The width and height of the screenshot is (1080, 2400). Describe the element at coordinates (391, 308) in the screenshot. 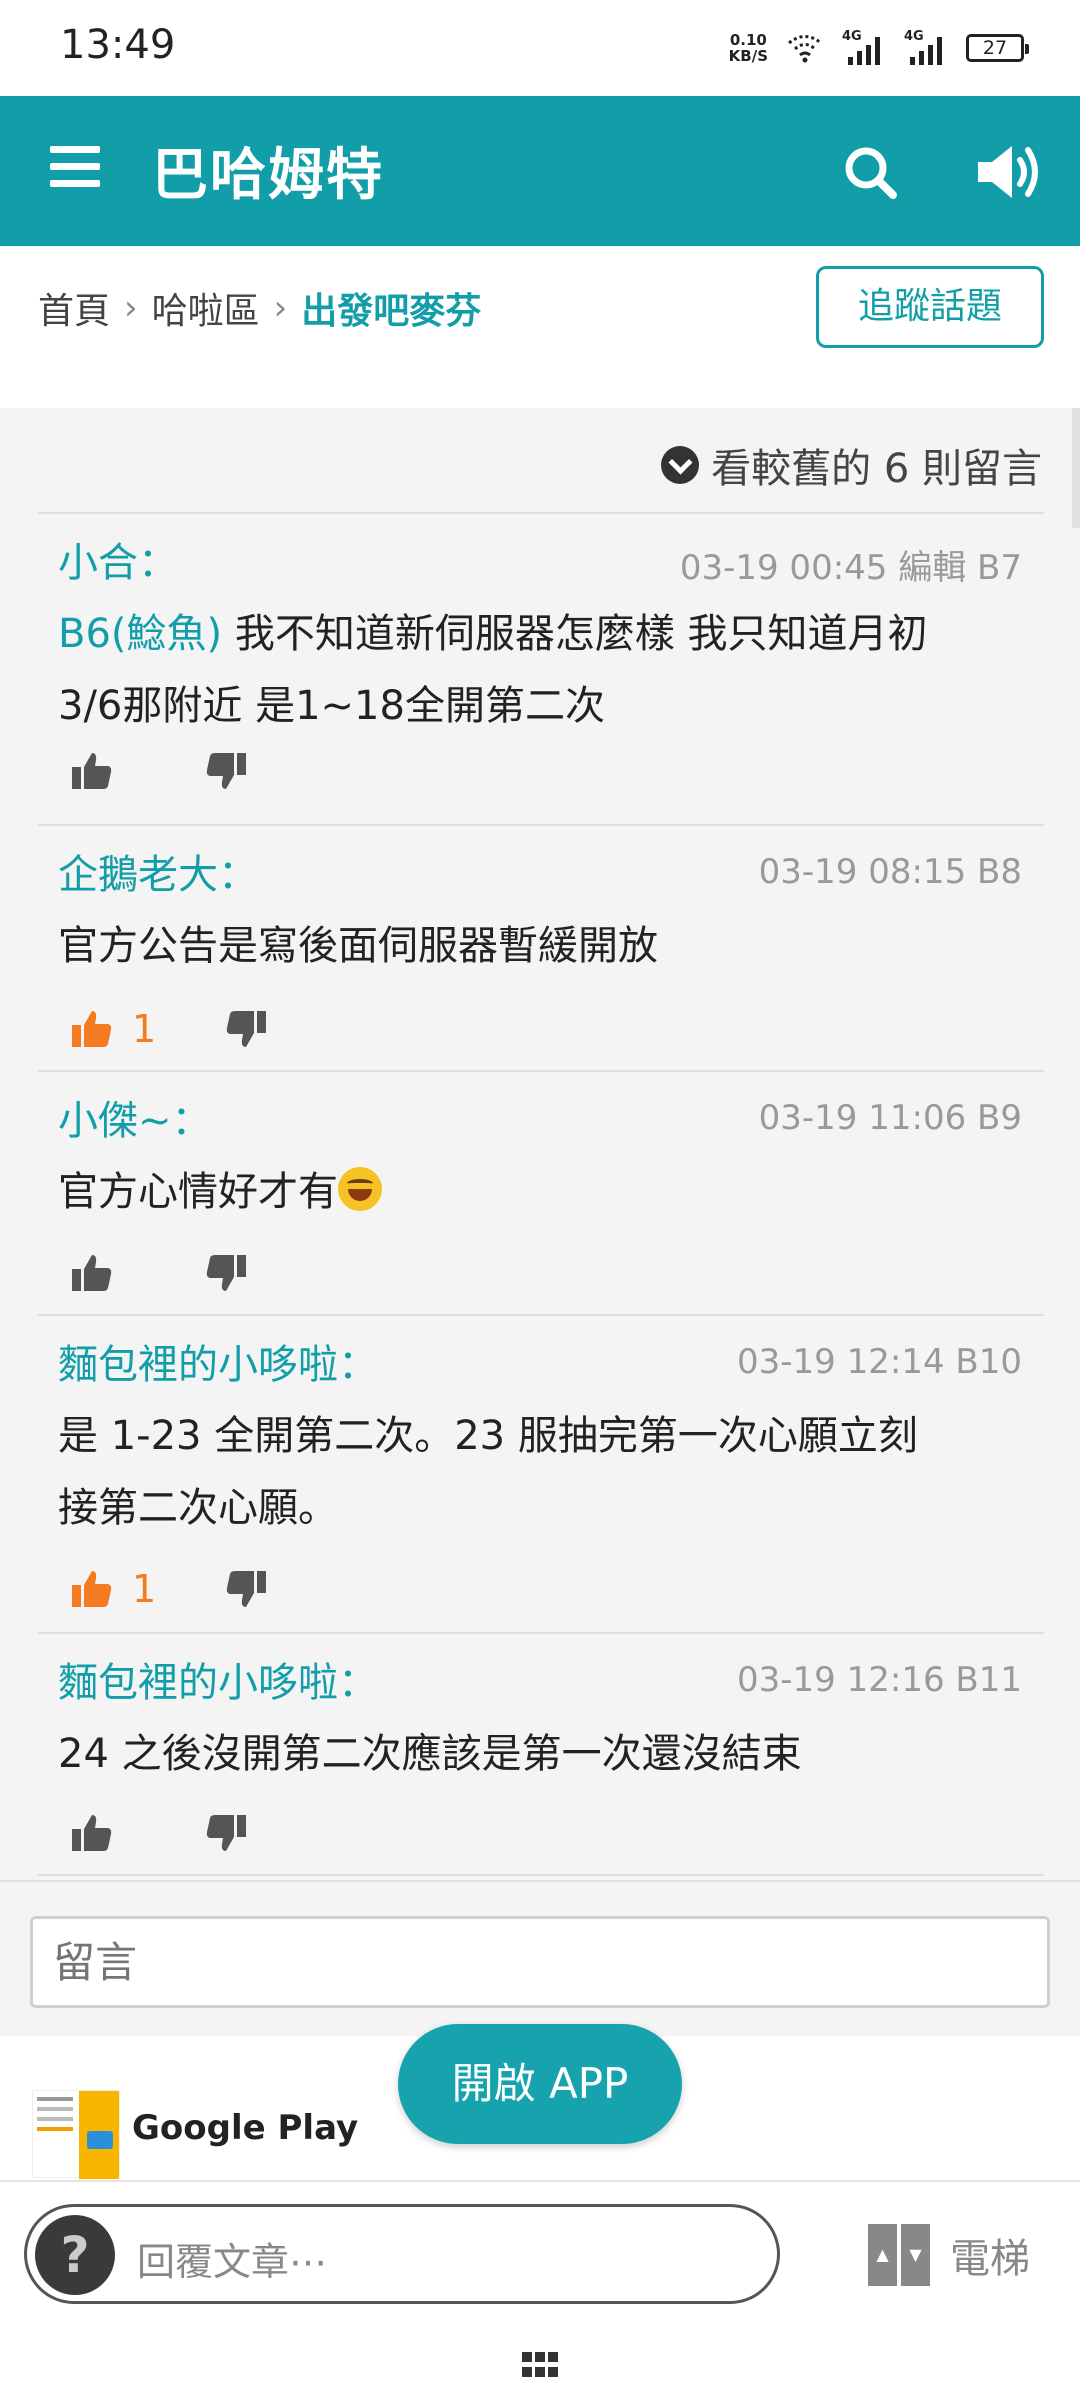

I see `breadcrumb-board: 出發吧麥芬` at that location.